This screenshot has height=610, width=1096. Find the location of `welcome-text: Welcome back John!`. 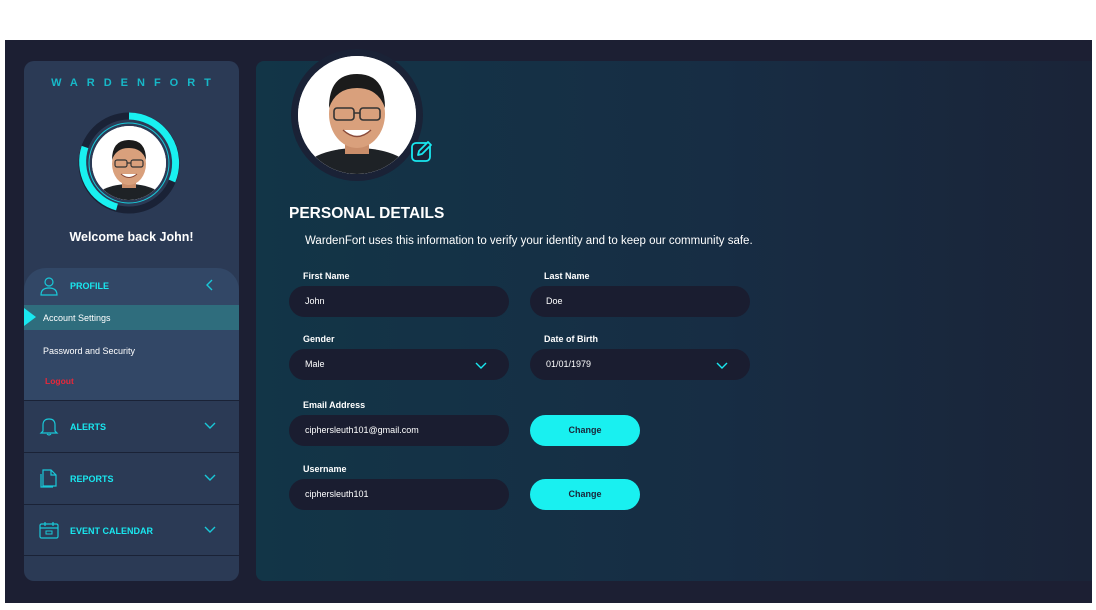

welcome-text: Welcome back John! is located at coordinates (131, 237).